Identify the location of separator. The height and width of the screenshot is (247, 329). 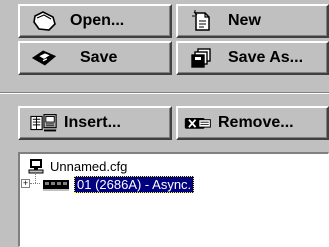
(164, 93).